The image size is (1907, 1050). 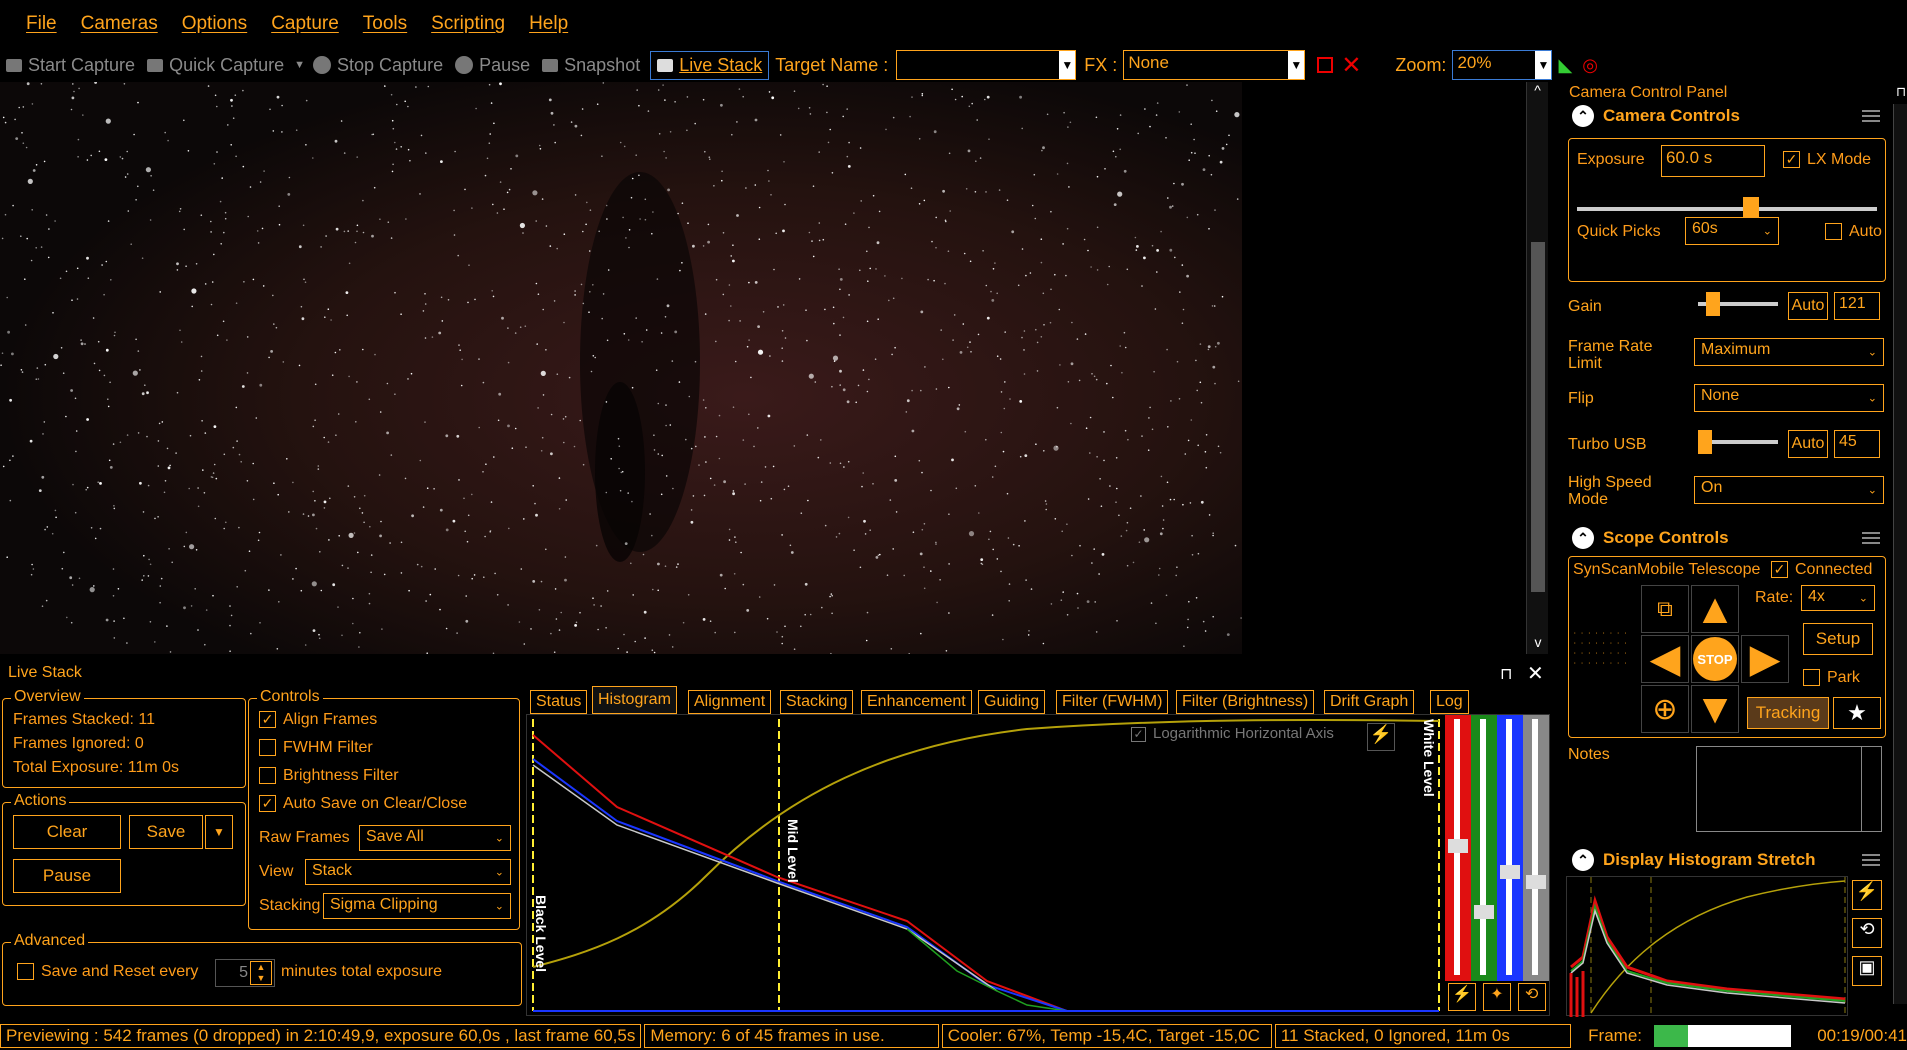 What do you see at coordinates (548, 24) in the screenshot?
I see `menu-help: Help` at bounding box center [548, 24].